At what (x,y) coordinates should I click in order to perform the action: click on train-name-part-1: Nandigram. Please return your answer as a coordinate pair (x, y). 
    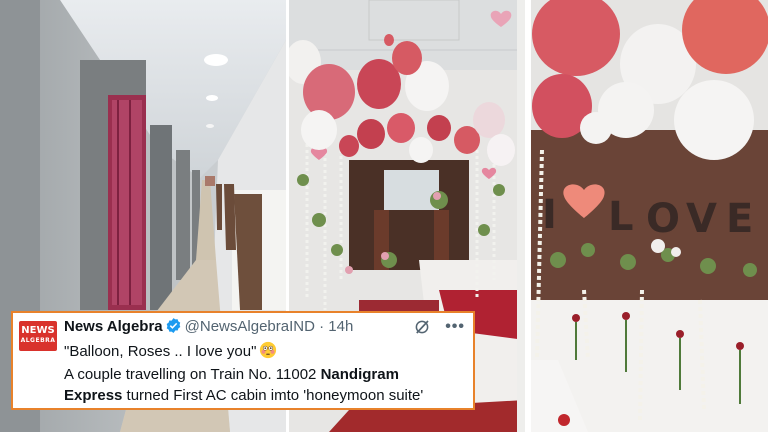
    Looking at the image, I should click on (359, 374).